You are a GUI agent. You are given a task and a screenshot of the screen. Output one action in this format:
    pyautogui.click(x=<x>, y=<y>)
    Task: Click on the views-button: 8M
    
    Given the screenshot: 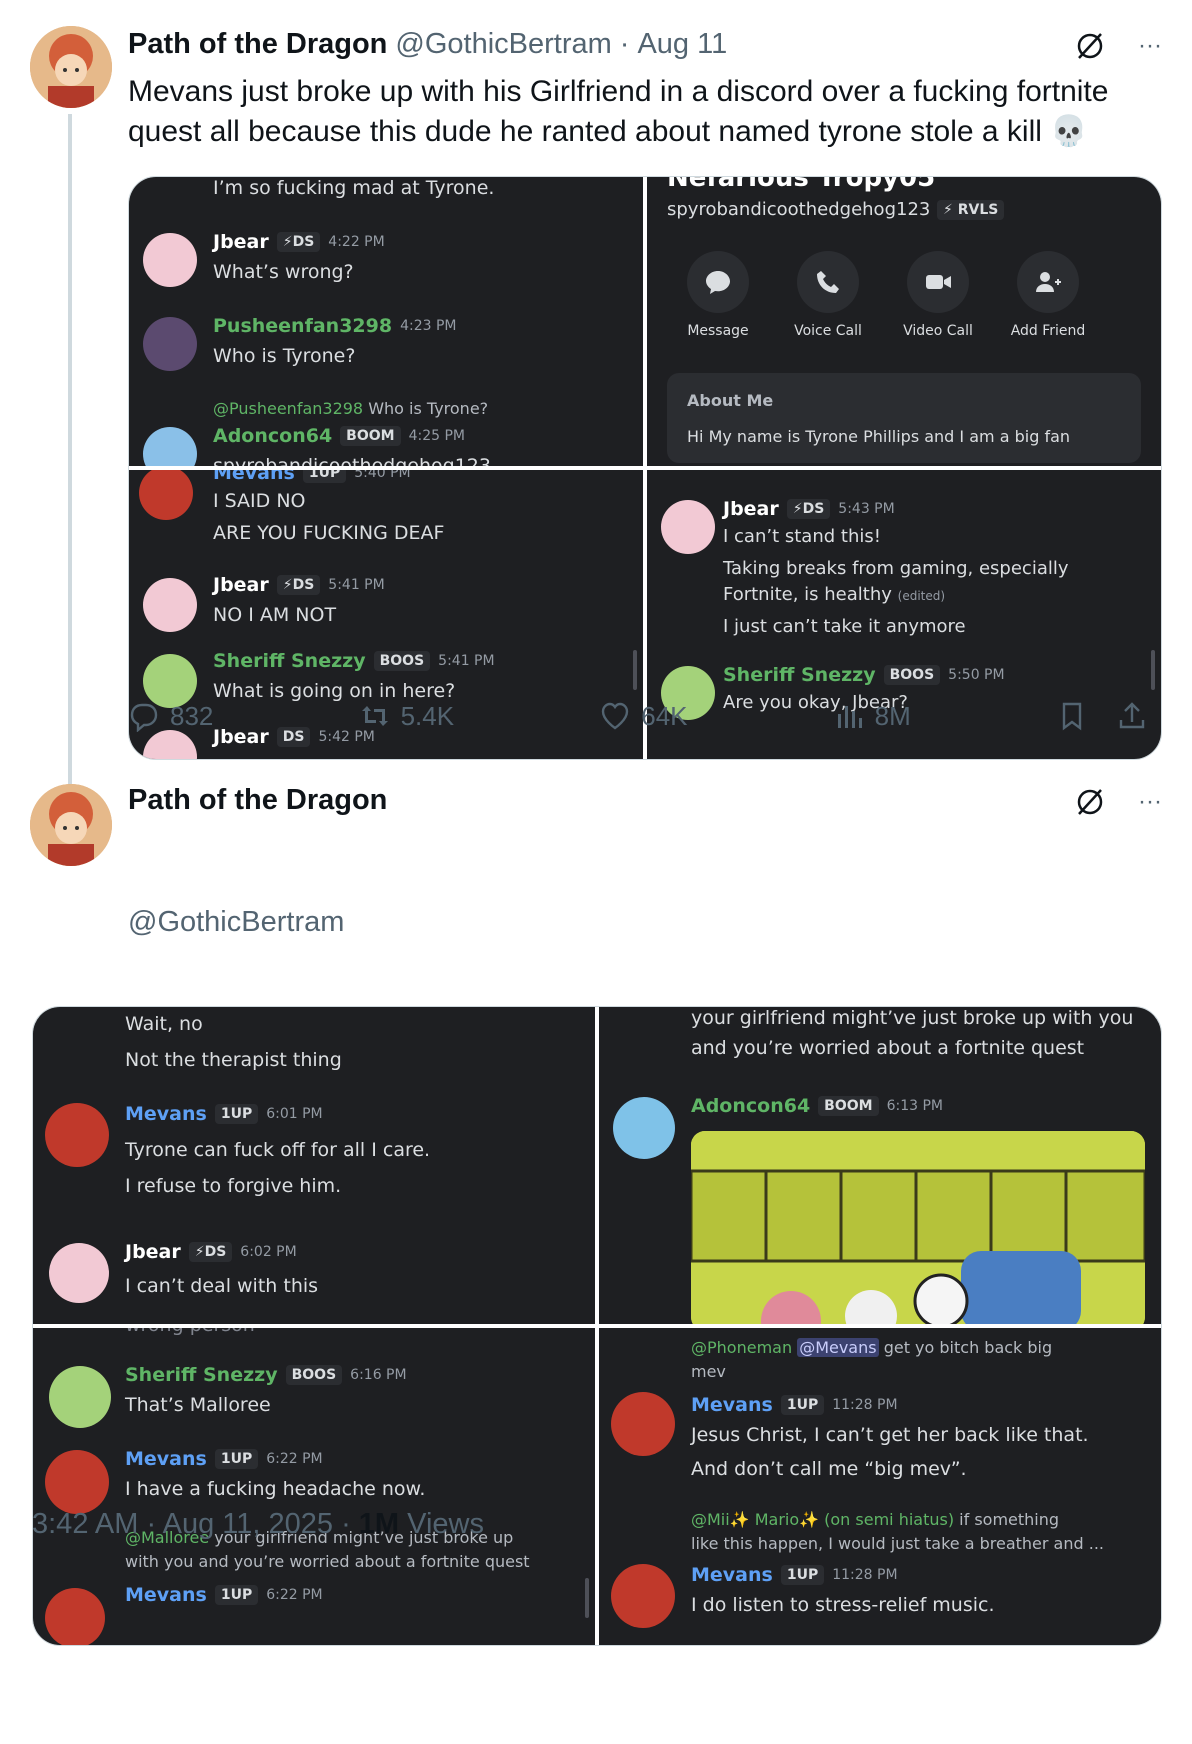 What is the action you would take?
    pyautogui.click(x=872, y=716)
    